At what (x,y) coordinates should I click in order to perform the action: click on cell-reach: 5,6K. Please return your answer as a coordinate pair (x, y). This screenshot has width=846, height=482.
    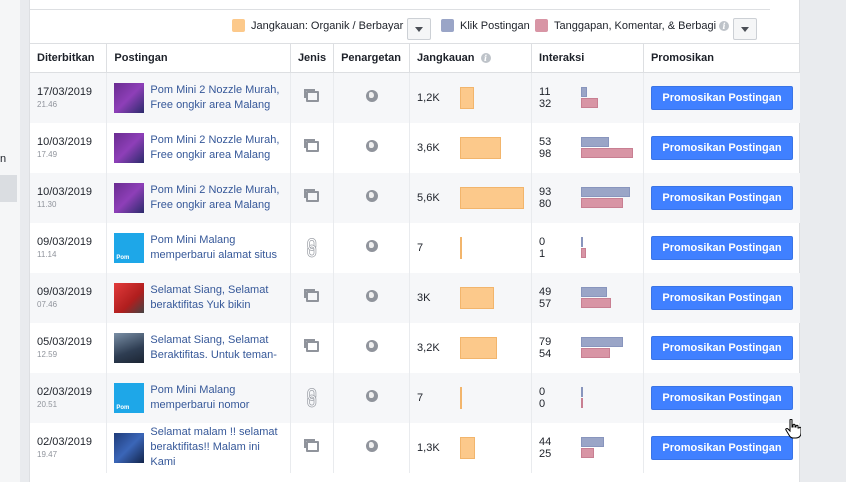
    Looking at the image, I should click on (471, 197).